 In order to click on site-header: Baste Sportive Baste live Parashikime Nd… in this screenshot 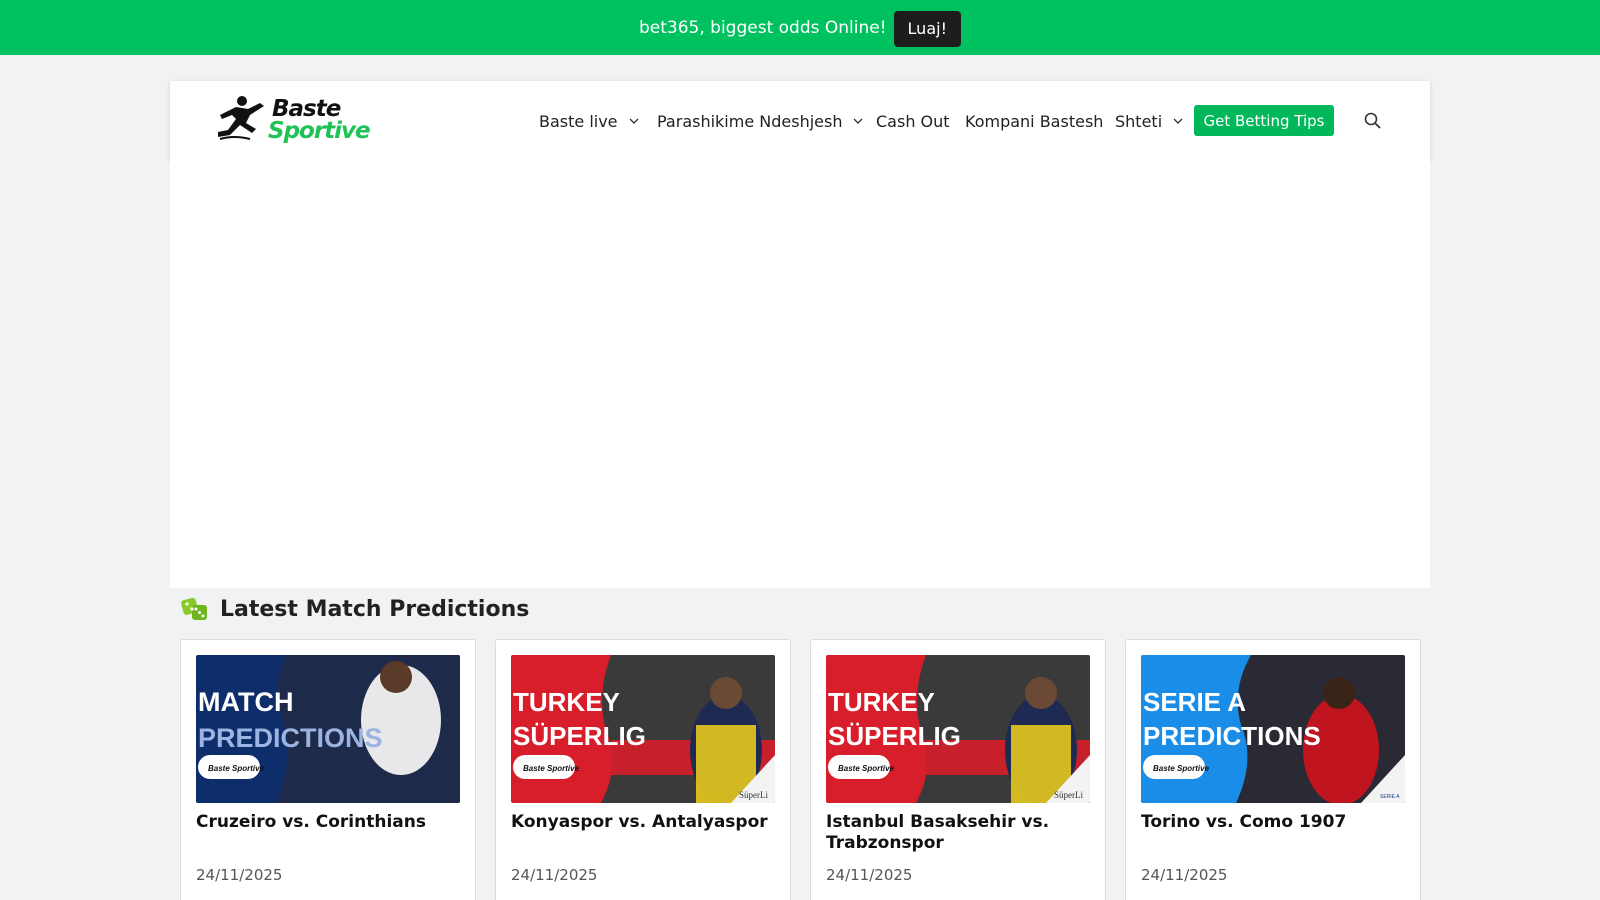, I will do `click(800, 121)`.